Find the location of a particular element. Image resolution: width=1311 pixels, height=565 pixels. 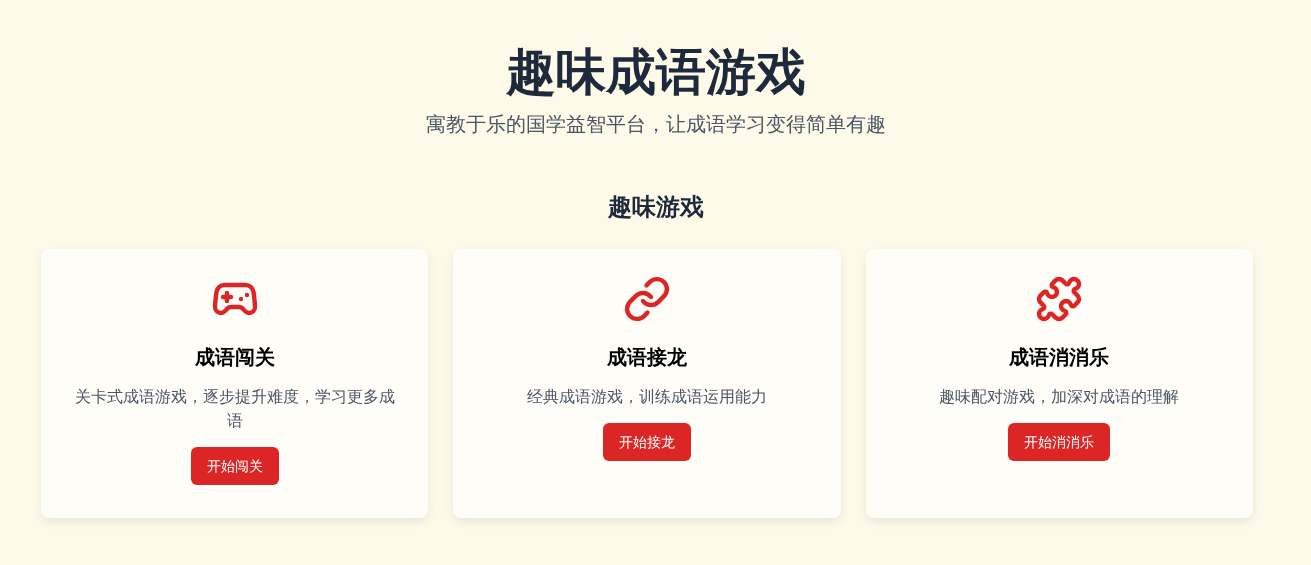

start-button: 开始接龙 is located at coordinates (647, 442).